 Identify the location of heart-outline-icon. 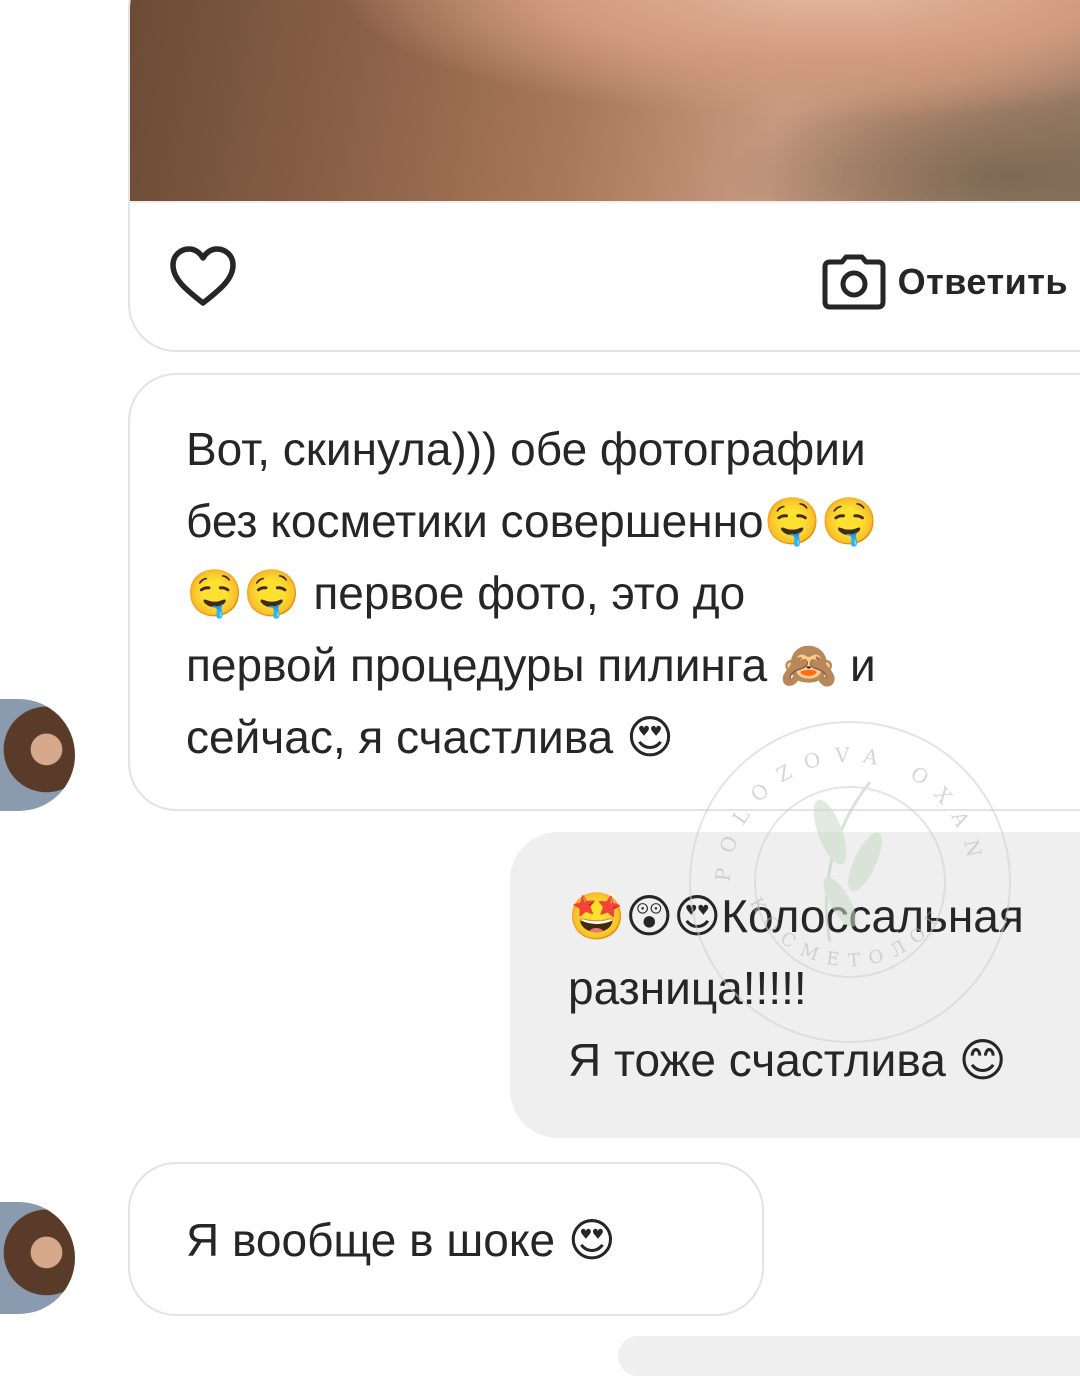
(203, 276).